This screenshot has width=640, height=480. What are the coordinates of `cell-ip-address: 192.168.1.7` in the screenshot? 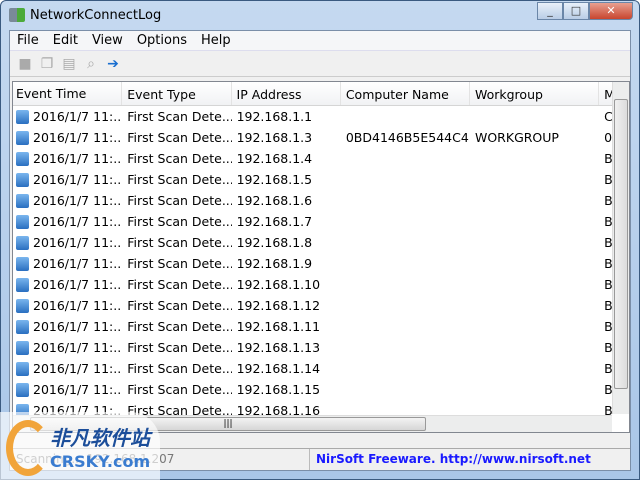 It's located at (286, 221).